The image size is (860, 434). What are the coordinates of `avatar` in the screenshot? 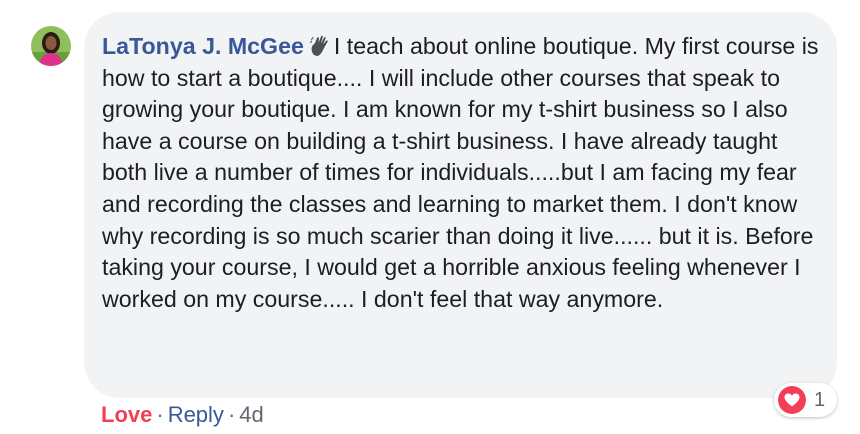 It's located at (51, 46).